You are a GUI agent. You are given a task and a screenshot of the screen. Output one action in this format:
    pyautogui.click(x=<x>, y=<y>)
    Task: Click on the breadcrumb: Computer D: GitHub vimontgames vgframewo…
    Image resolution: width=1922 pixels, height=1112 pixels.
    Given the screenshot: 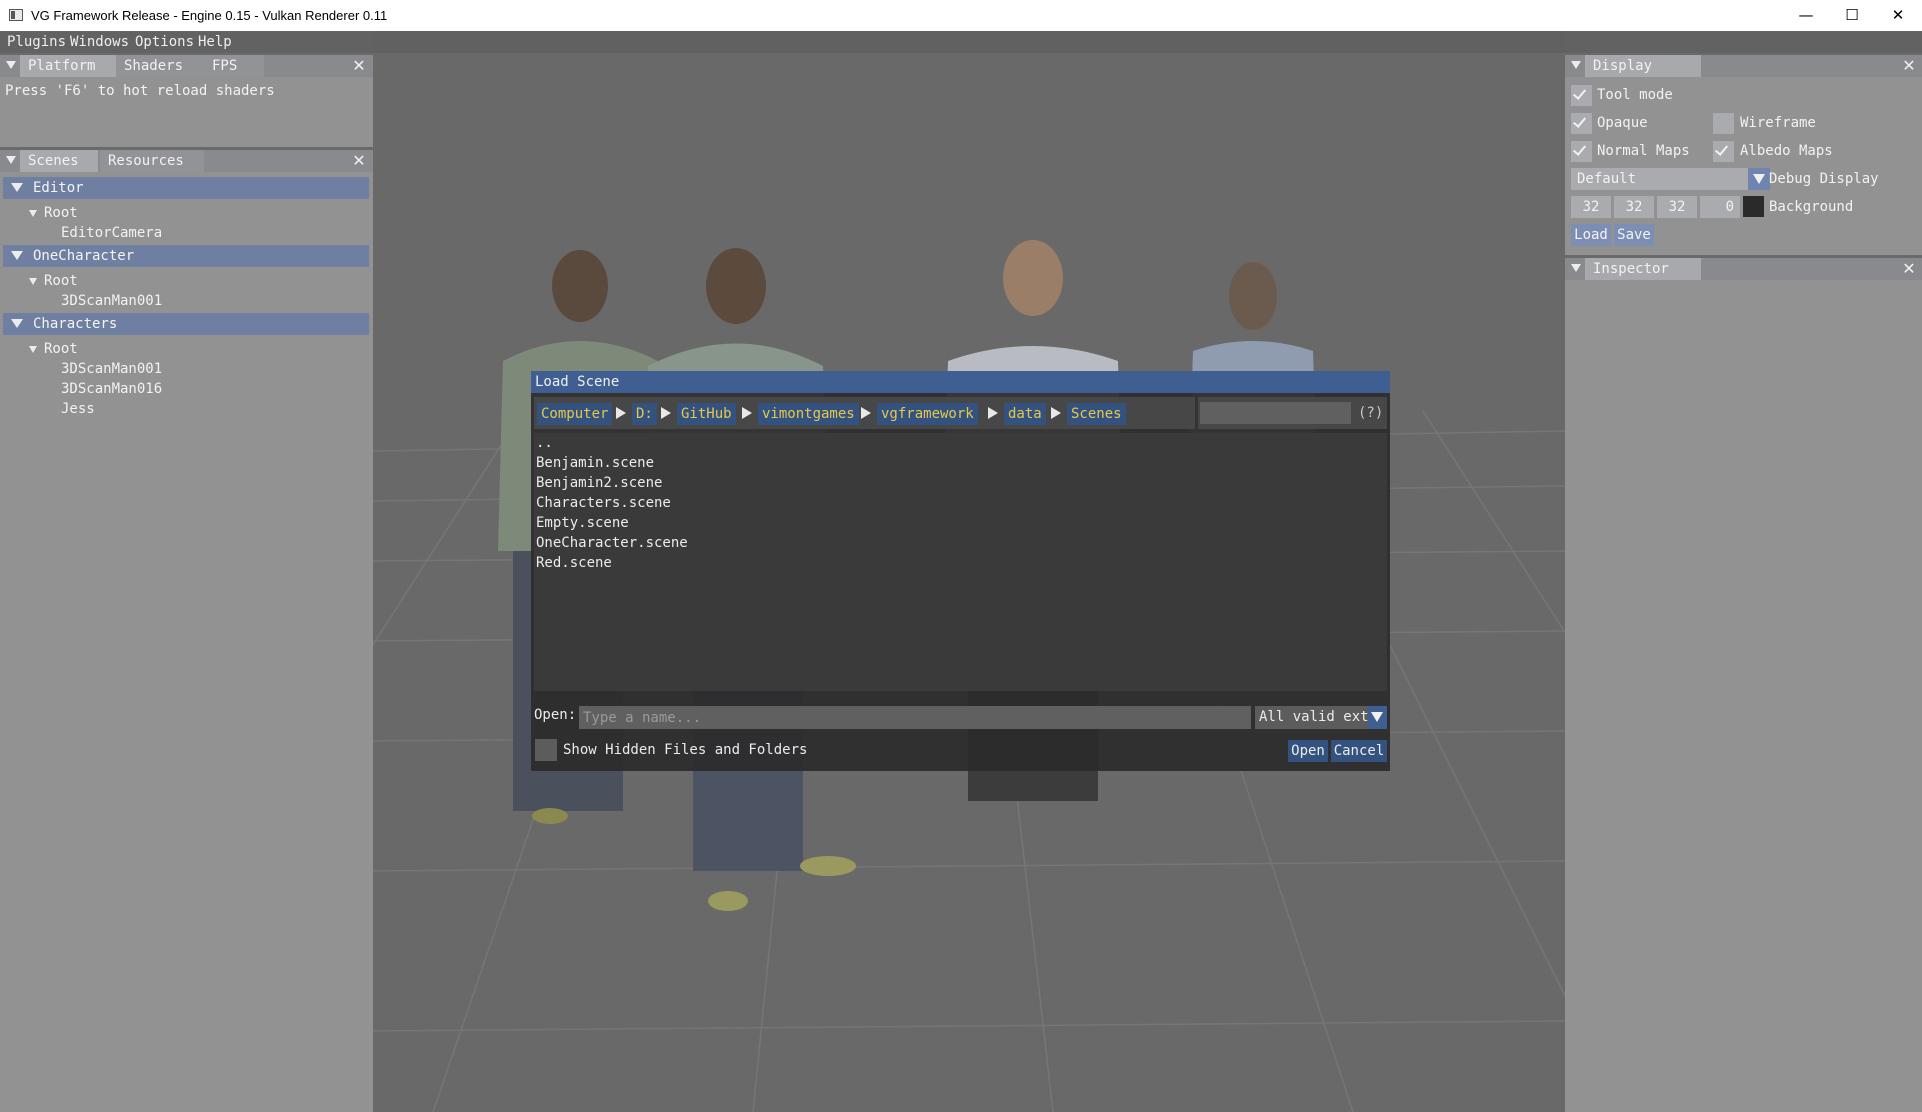 What is the action you would take?
    pyautogui.click(x=864, y=413)
    